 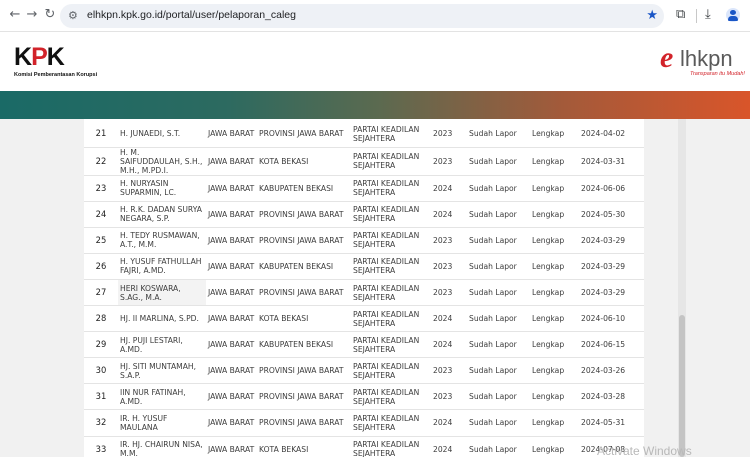 What do you see at coordinates (162, 266) in the screenshot?
I see `candidate-name: H. YUSUF FATHULLAH FAJRI, A.MD.` at bounding box center [162, 266].